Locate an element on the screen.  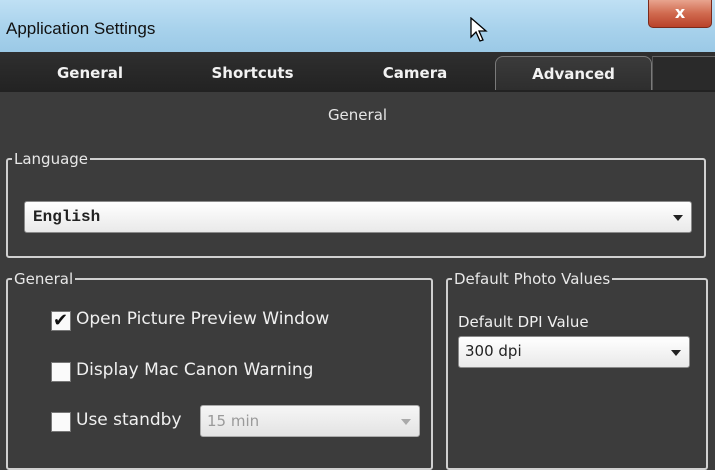
tab-label: General is located at coordinates (90, 73).